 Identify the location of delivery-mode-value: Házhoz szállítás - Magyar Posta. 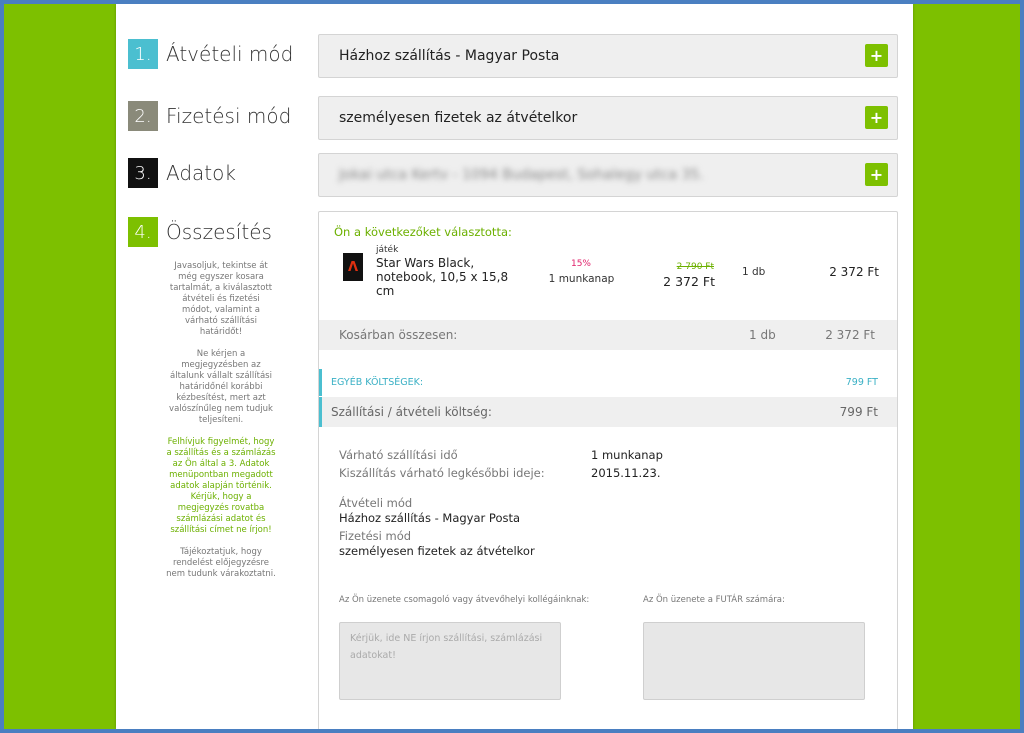
(430, 518).